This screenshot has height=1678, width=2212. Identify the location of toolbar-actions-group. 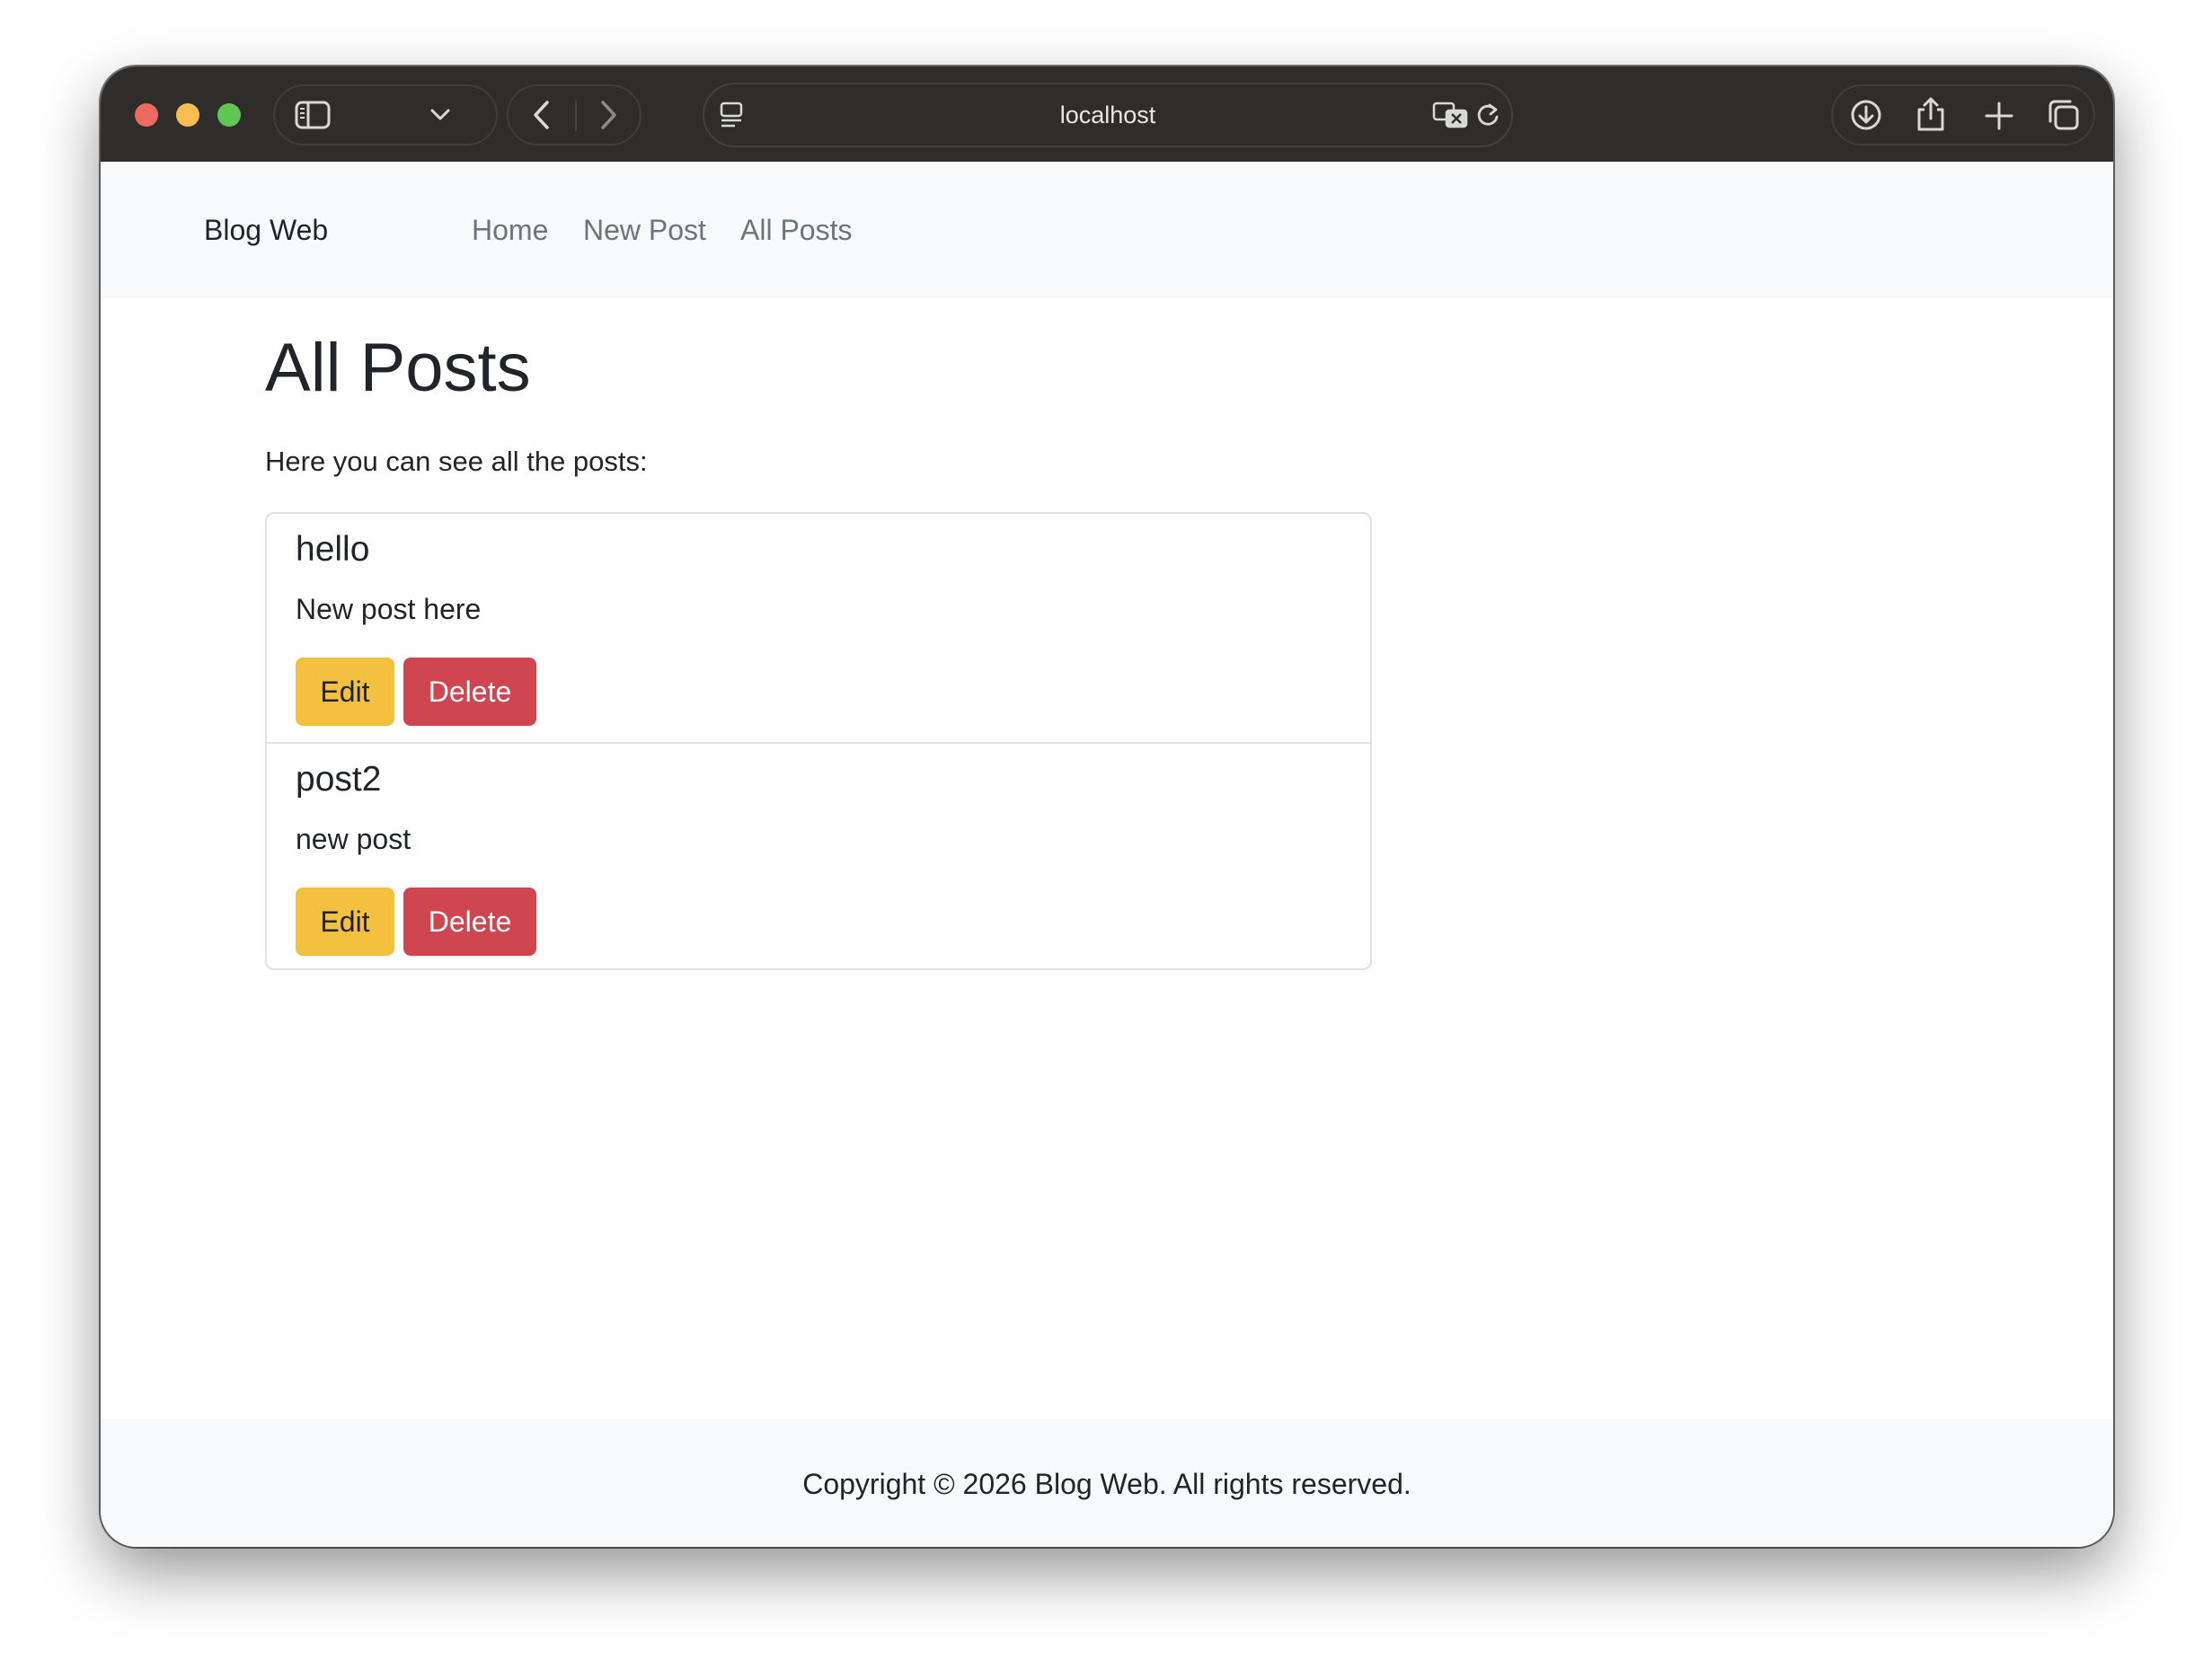
(1963, 115).